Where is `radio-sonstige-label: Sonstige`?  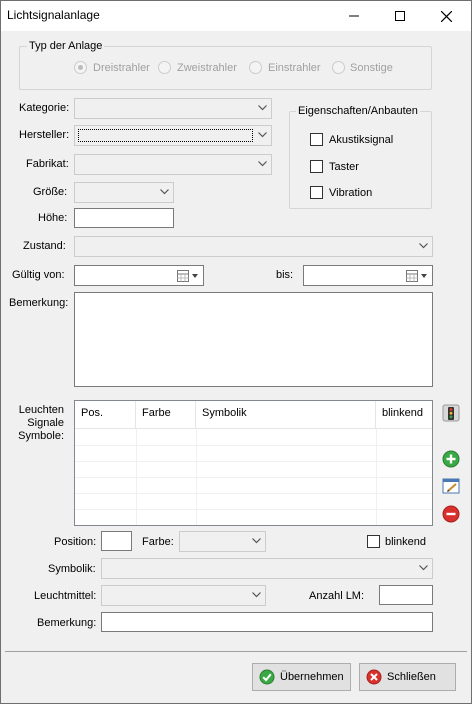 radio-sonstige-label: Sonstige is located at coordinates (371, 68).